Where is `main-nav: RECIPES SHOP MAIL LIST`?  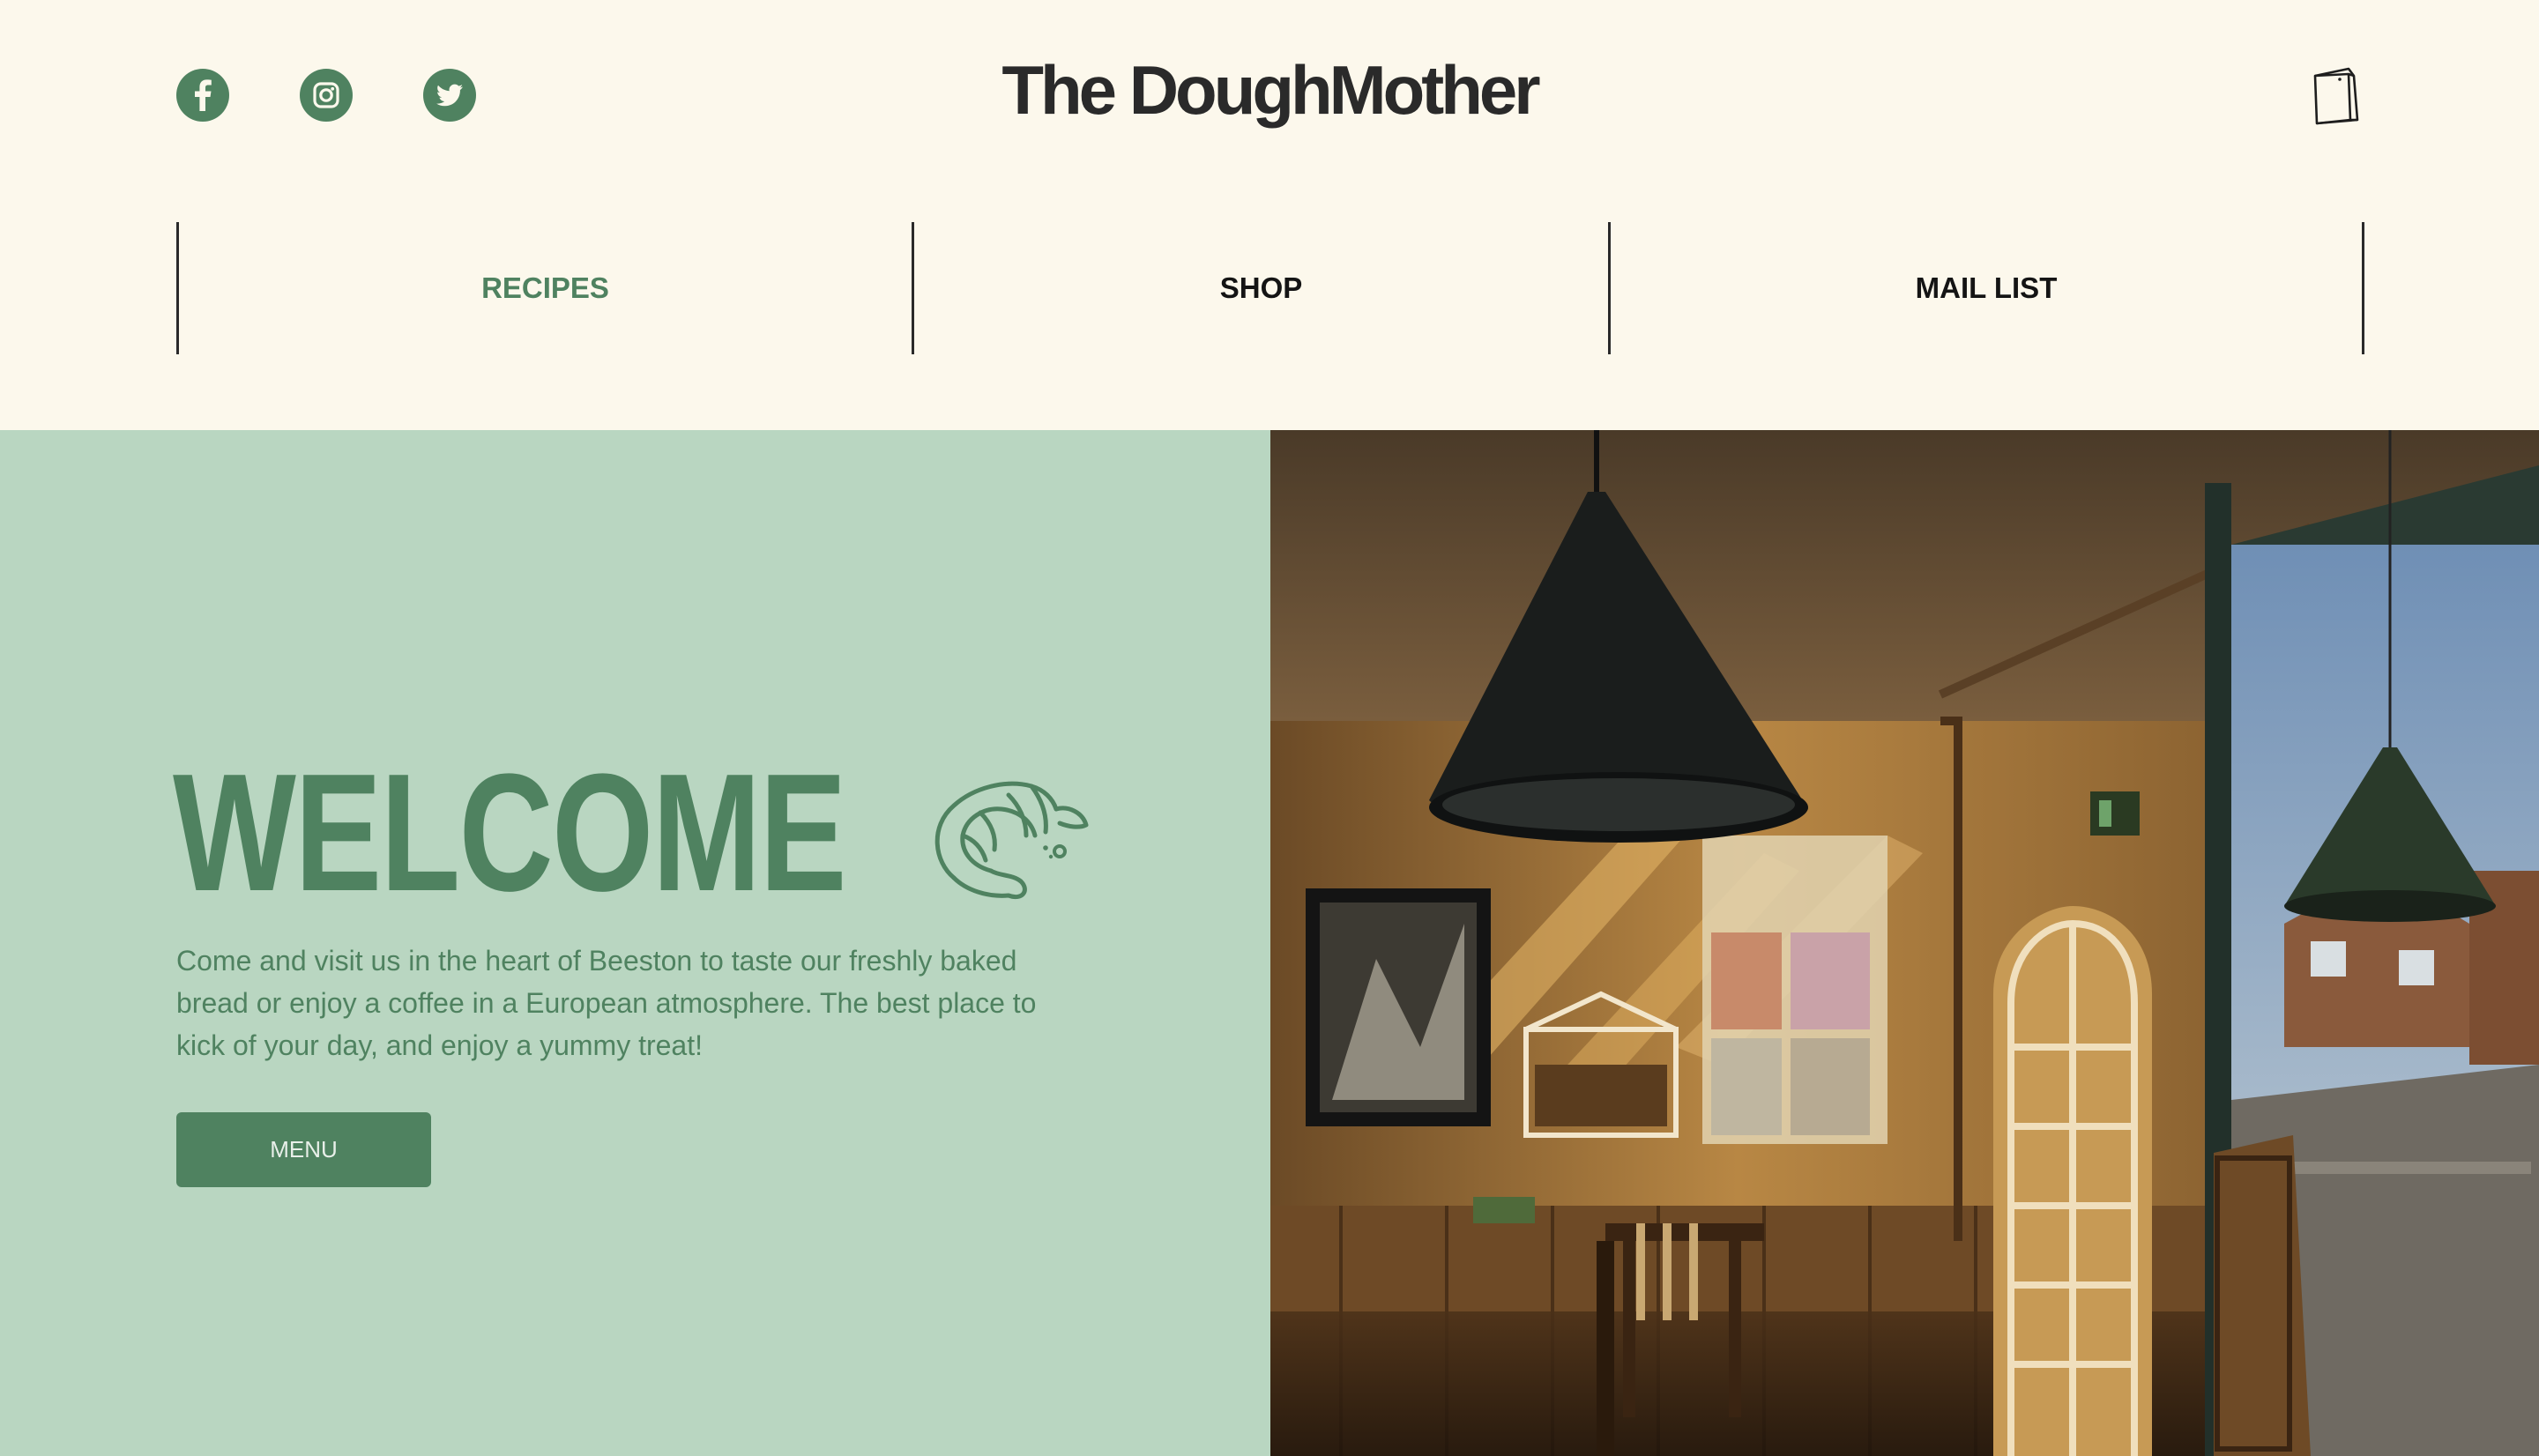 main-nav: RECIPES SHOP MAIL LIST is located at coordinates (1270, 288).